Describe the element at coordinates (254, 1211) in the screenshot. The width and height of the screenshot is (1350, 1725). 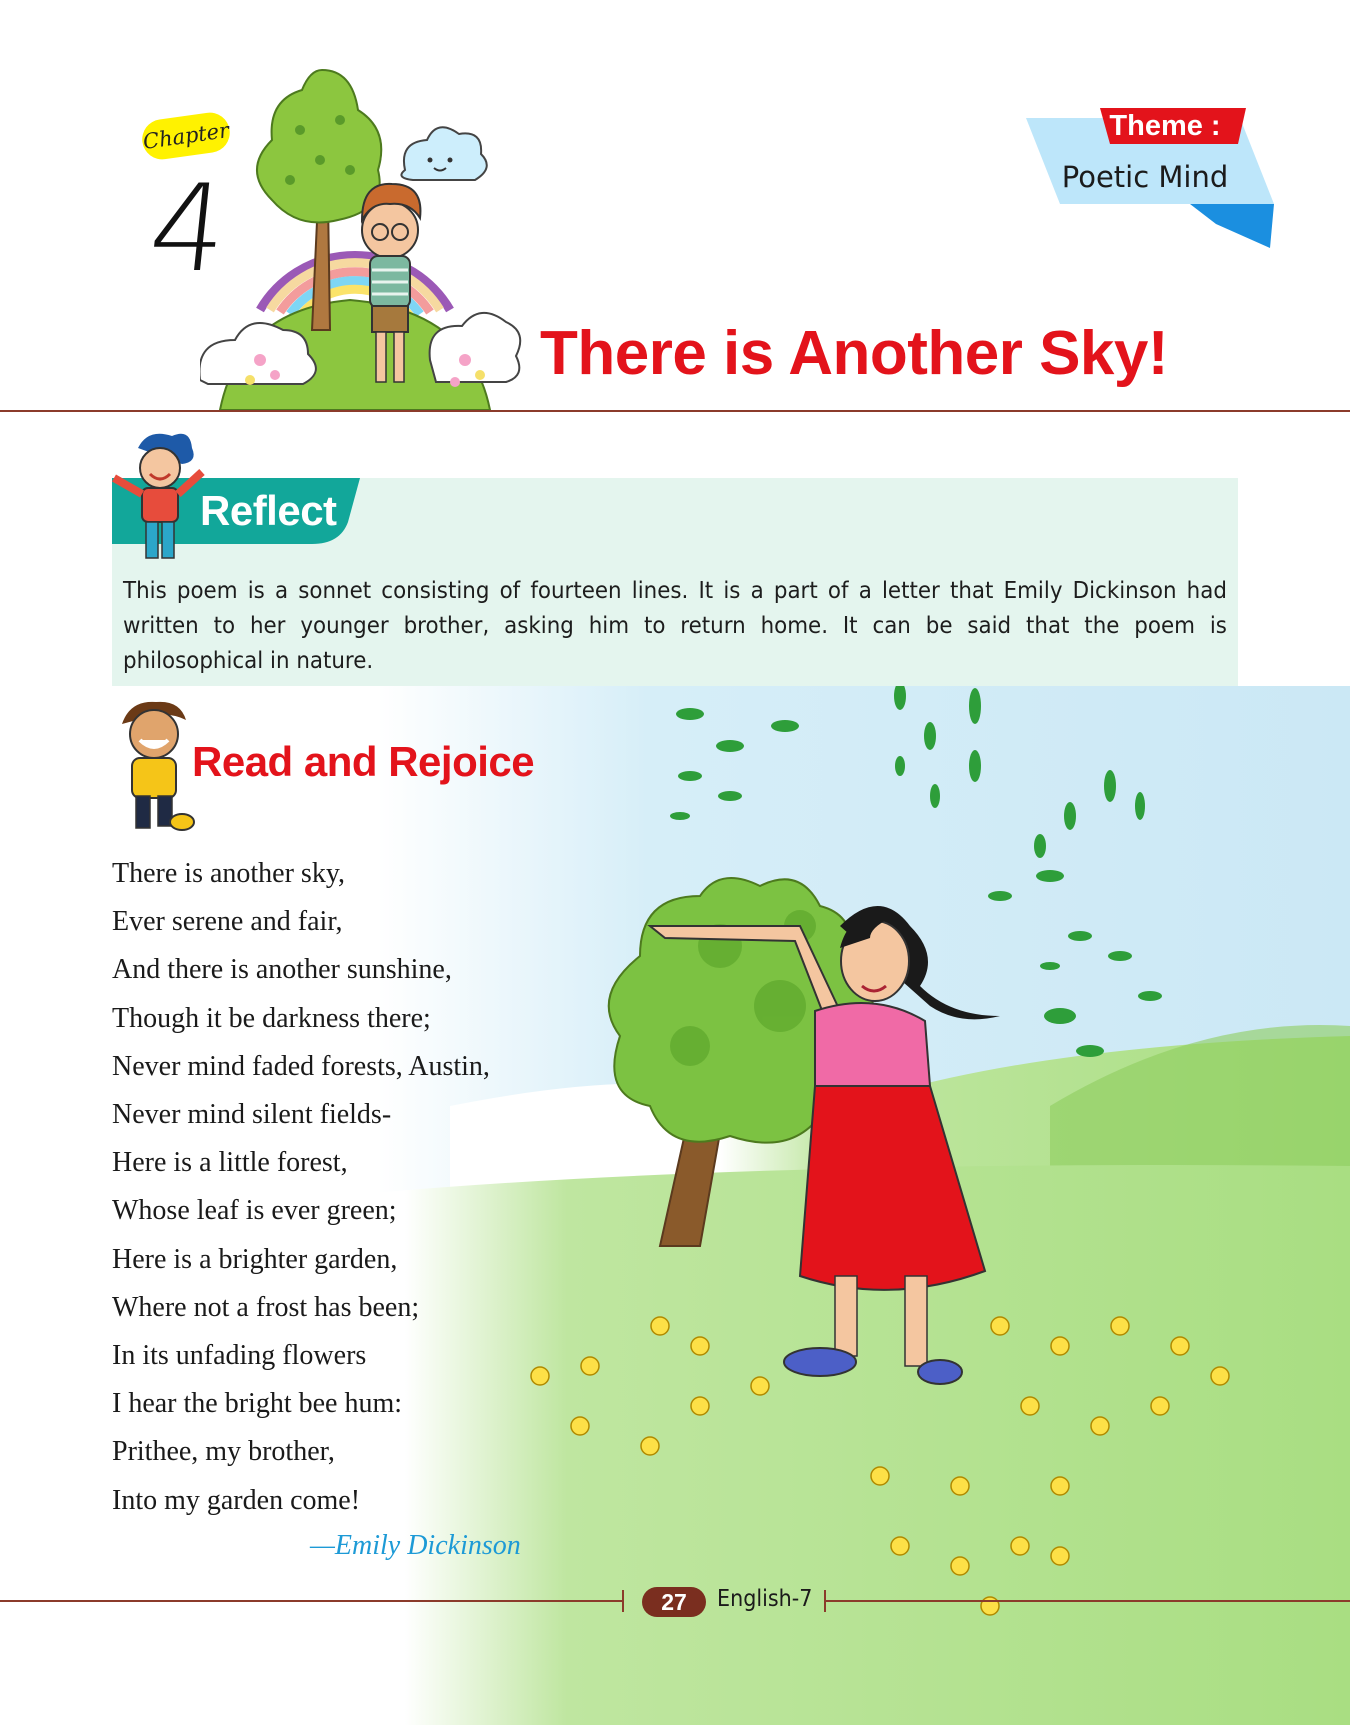
I see `poem-line: Whose leaf is ever green;` at that location.